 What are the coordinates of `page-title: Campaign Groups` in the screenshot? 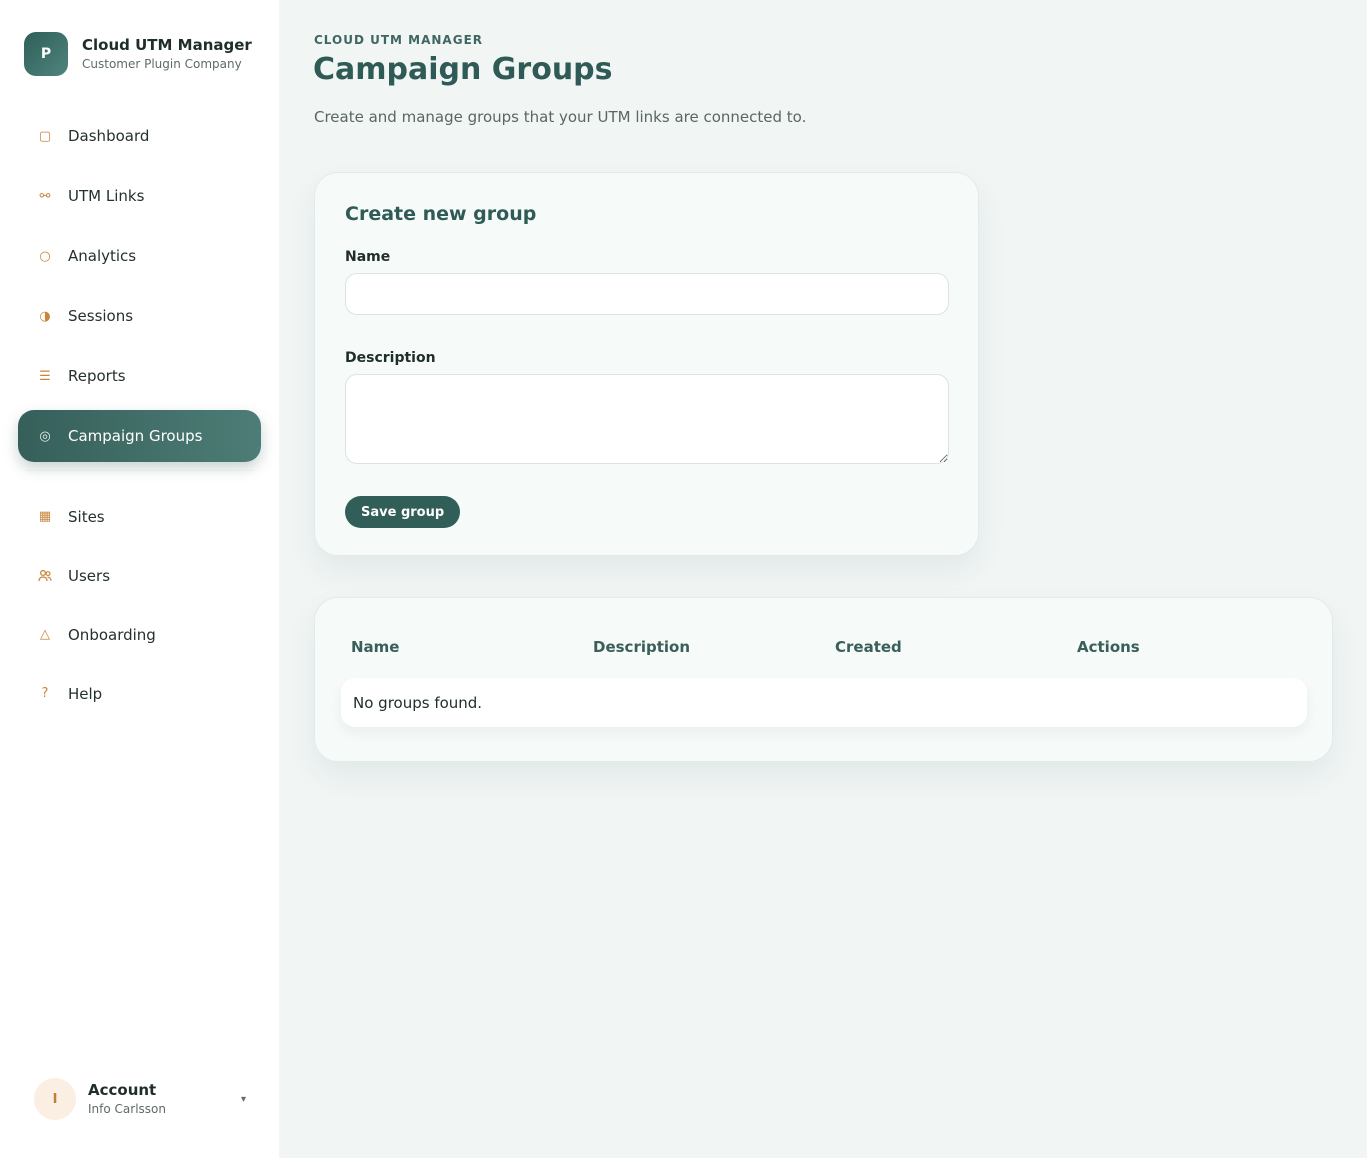 It's located at (463, 69).